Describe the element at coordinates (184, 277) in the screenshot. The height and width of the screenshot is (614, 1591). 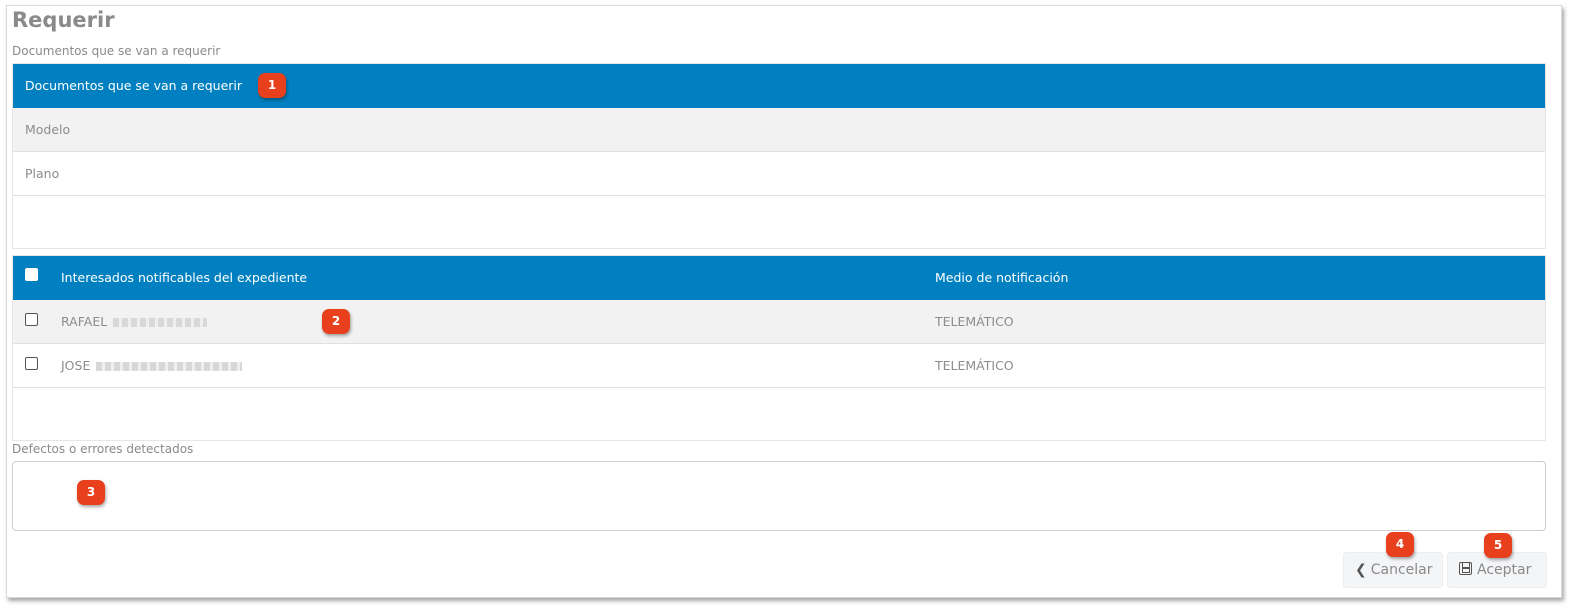
I see `header-interested-name: Interesados notificables del expediente` at that location.